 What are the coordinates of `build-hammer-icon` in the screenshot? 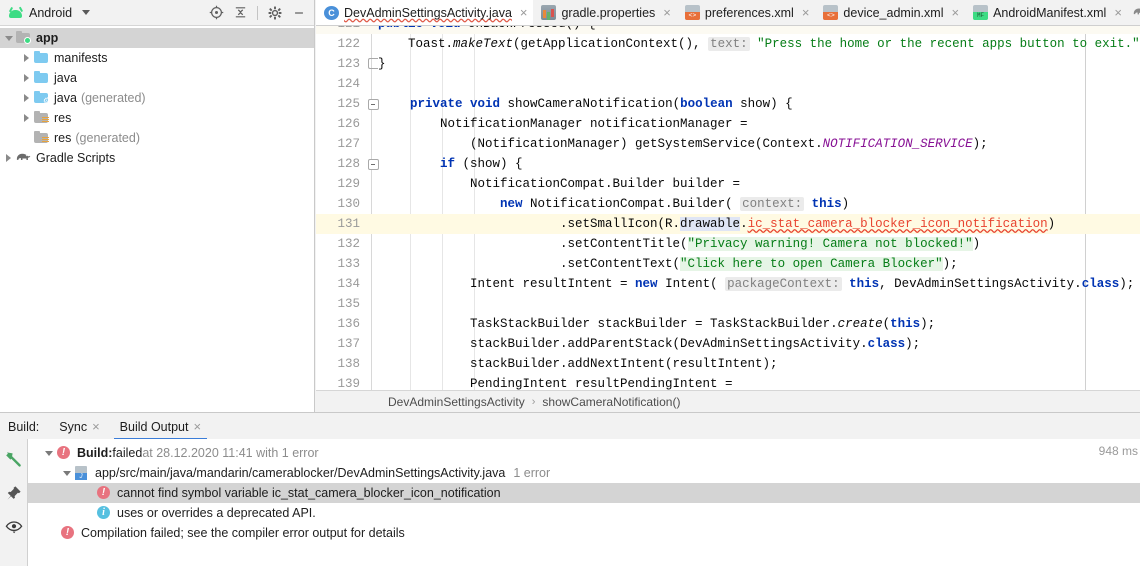 It's located at (14, 459).